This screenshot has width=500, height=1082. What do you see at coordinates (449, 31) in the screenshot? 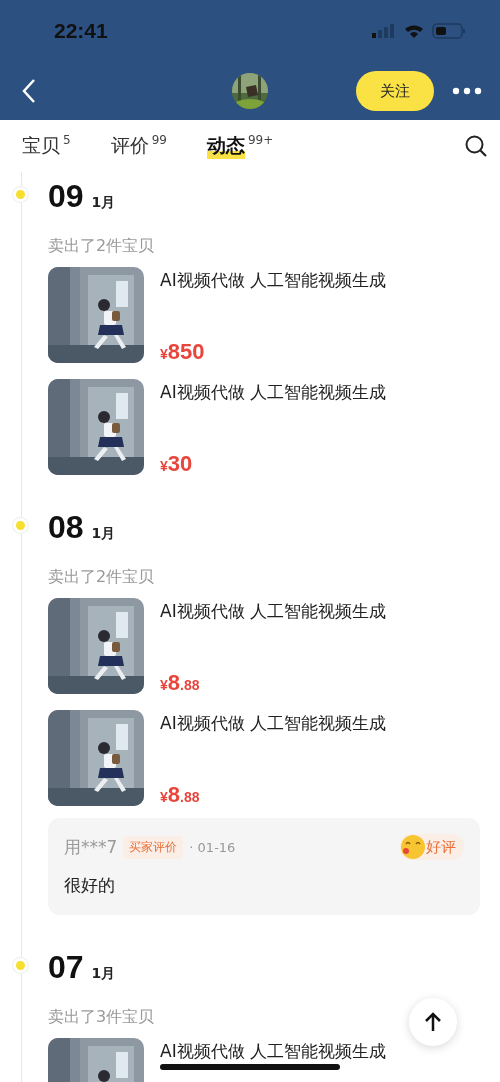
I see `battery-icon` at bounding box center [449, 31].